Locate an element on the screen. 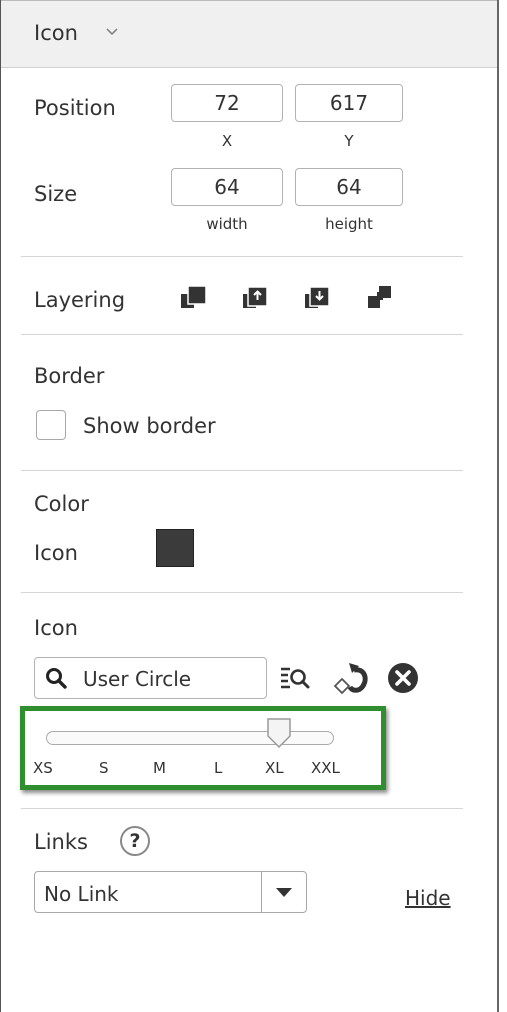 The width and height of the screenshot is (507, 1012). size-tick-xs: XS is located at coordinates (43, 768).